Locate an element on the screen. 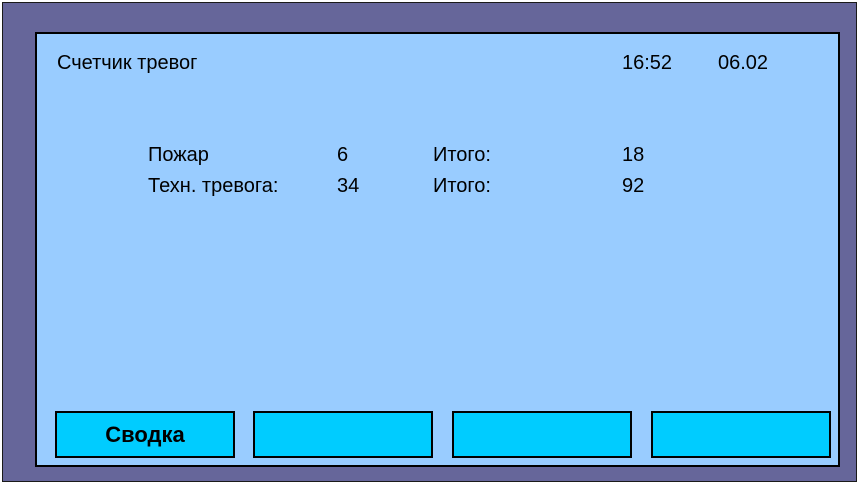  fire-alarm-label: Пожар is located at coordinates (178, 155).